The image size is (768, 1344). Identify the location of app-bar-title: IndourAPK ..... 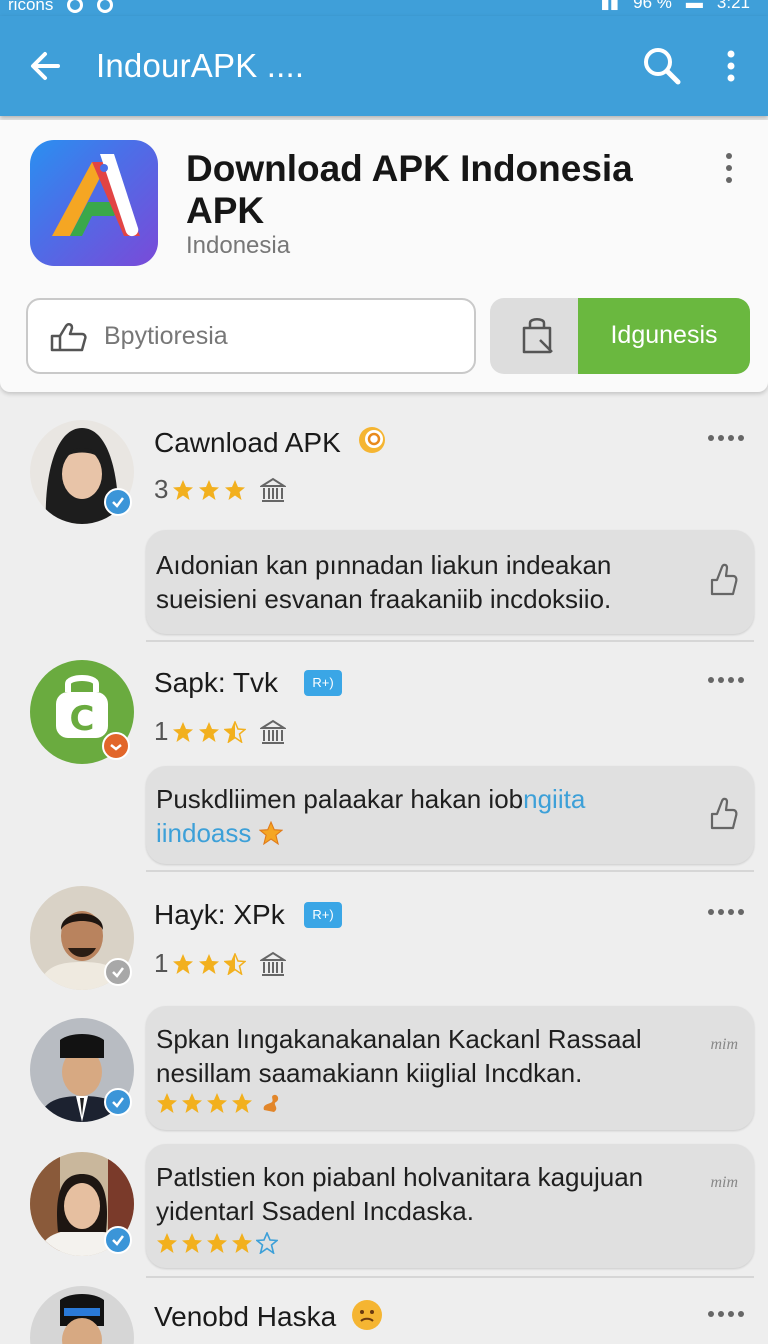
(200, 65).